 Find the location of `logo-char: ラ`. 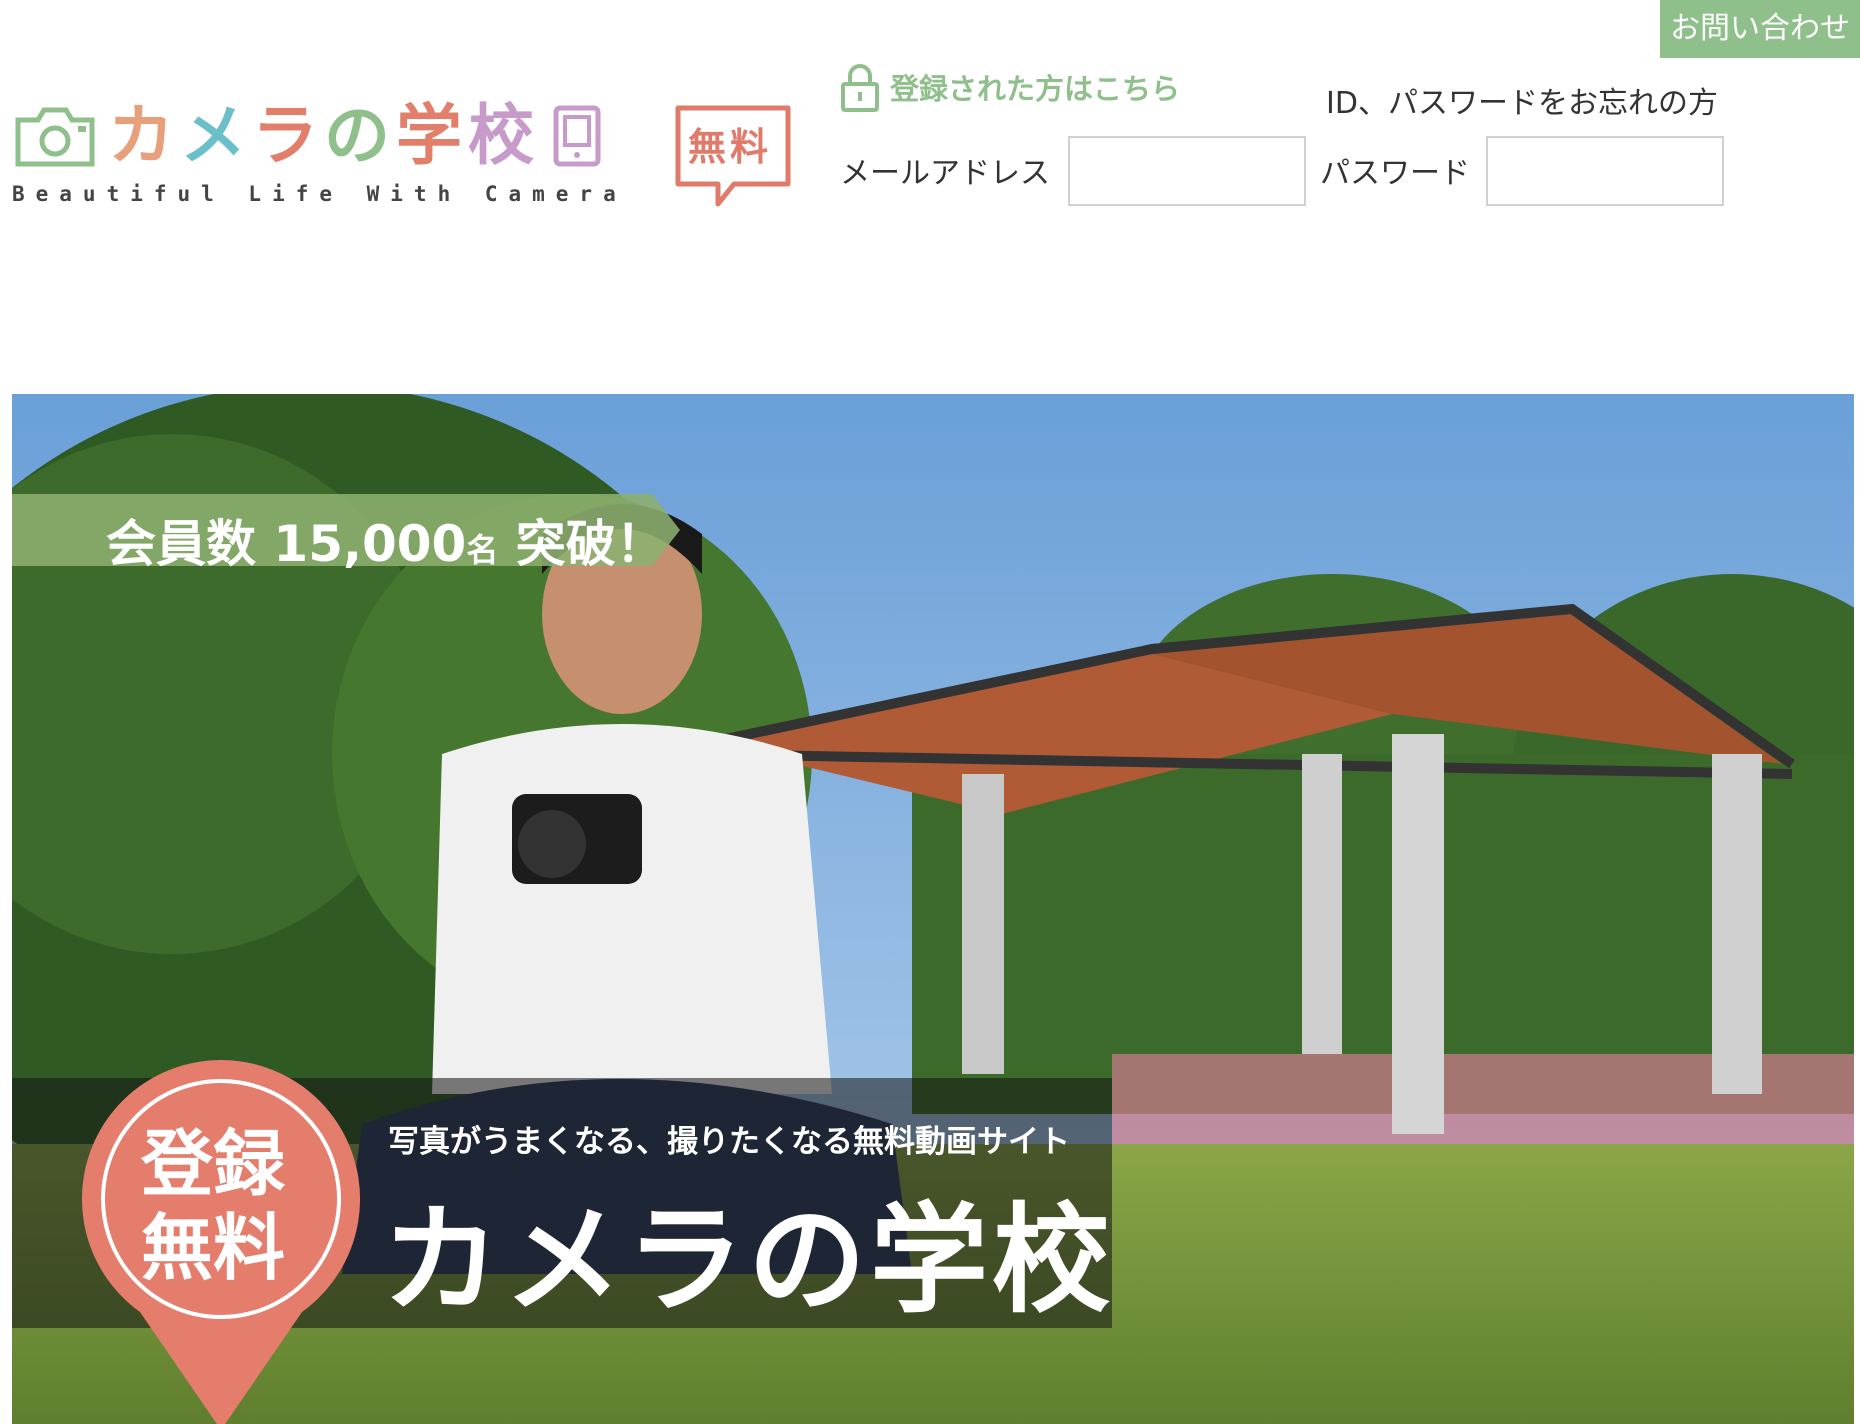

logo-char: ラ is located at coordinates (285, 135).